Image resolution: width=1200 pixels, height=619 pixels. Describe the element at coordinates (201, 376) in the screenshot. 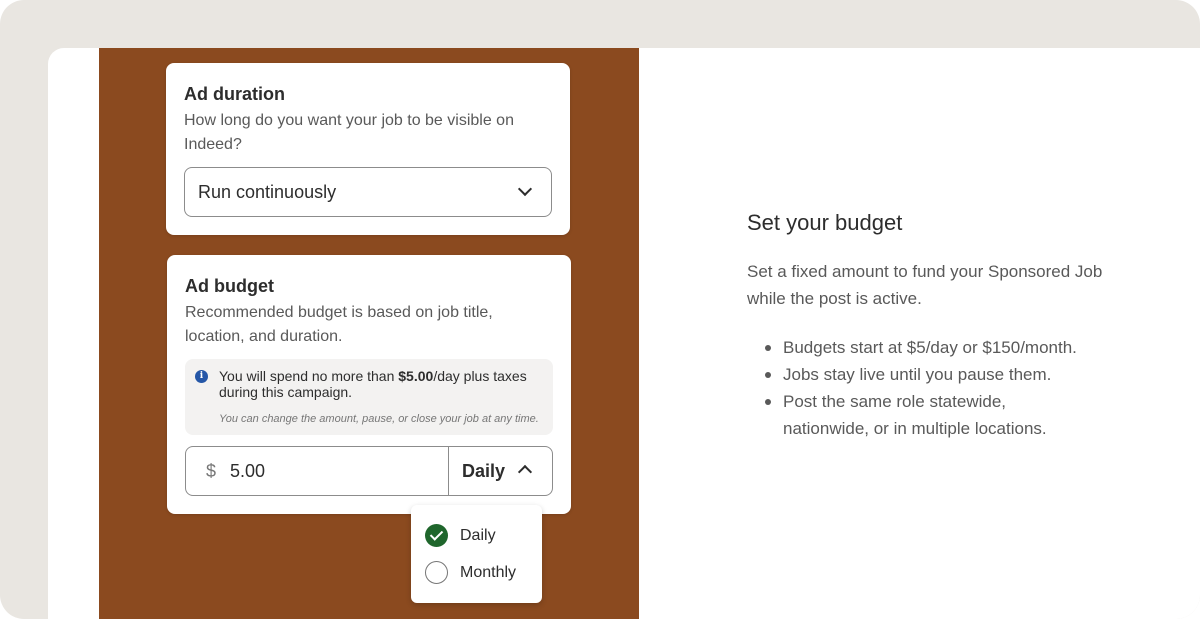

I see `info-icon: i` at that location.